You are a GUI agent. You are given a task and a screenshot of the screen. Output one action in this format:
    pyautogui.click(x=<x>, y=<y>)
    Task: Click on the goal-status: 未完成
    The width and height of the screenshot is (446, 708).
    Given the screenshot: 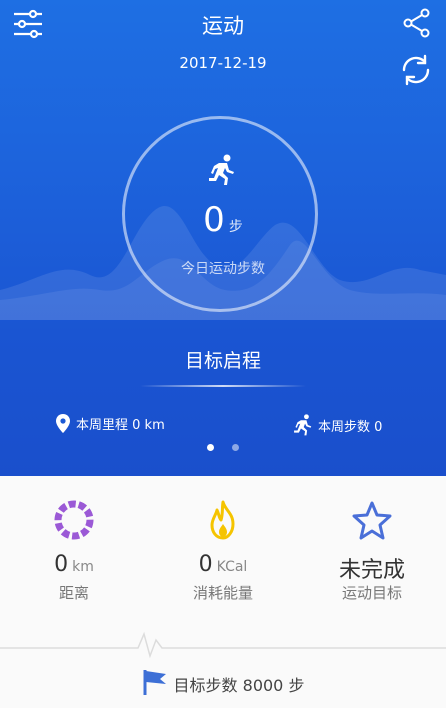 What is the action you would take?
    pyautogui.click(x=371, y=570)
    